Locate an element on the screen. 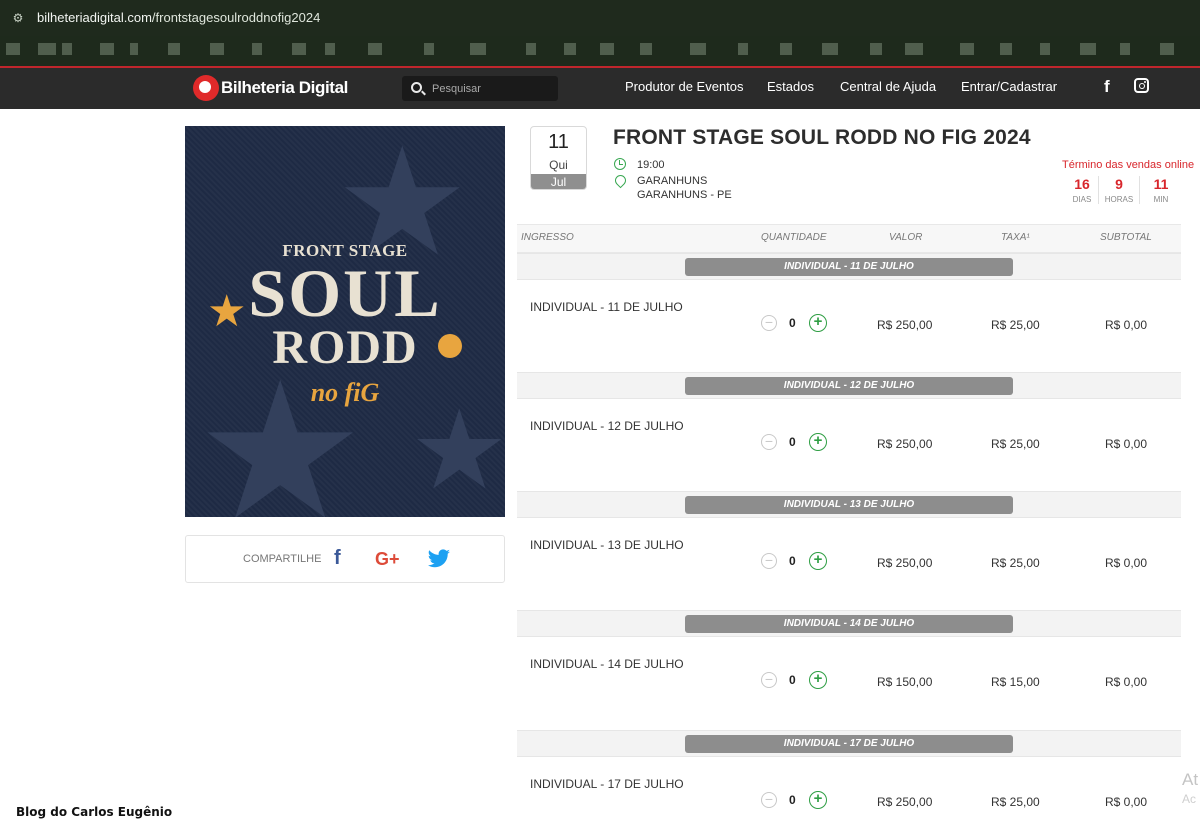 This screenshot has width=1200, height=829. nav-entrar-cadastrar: Entrar/Cadastrar is located at coordinates (1009, 86).